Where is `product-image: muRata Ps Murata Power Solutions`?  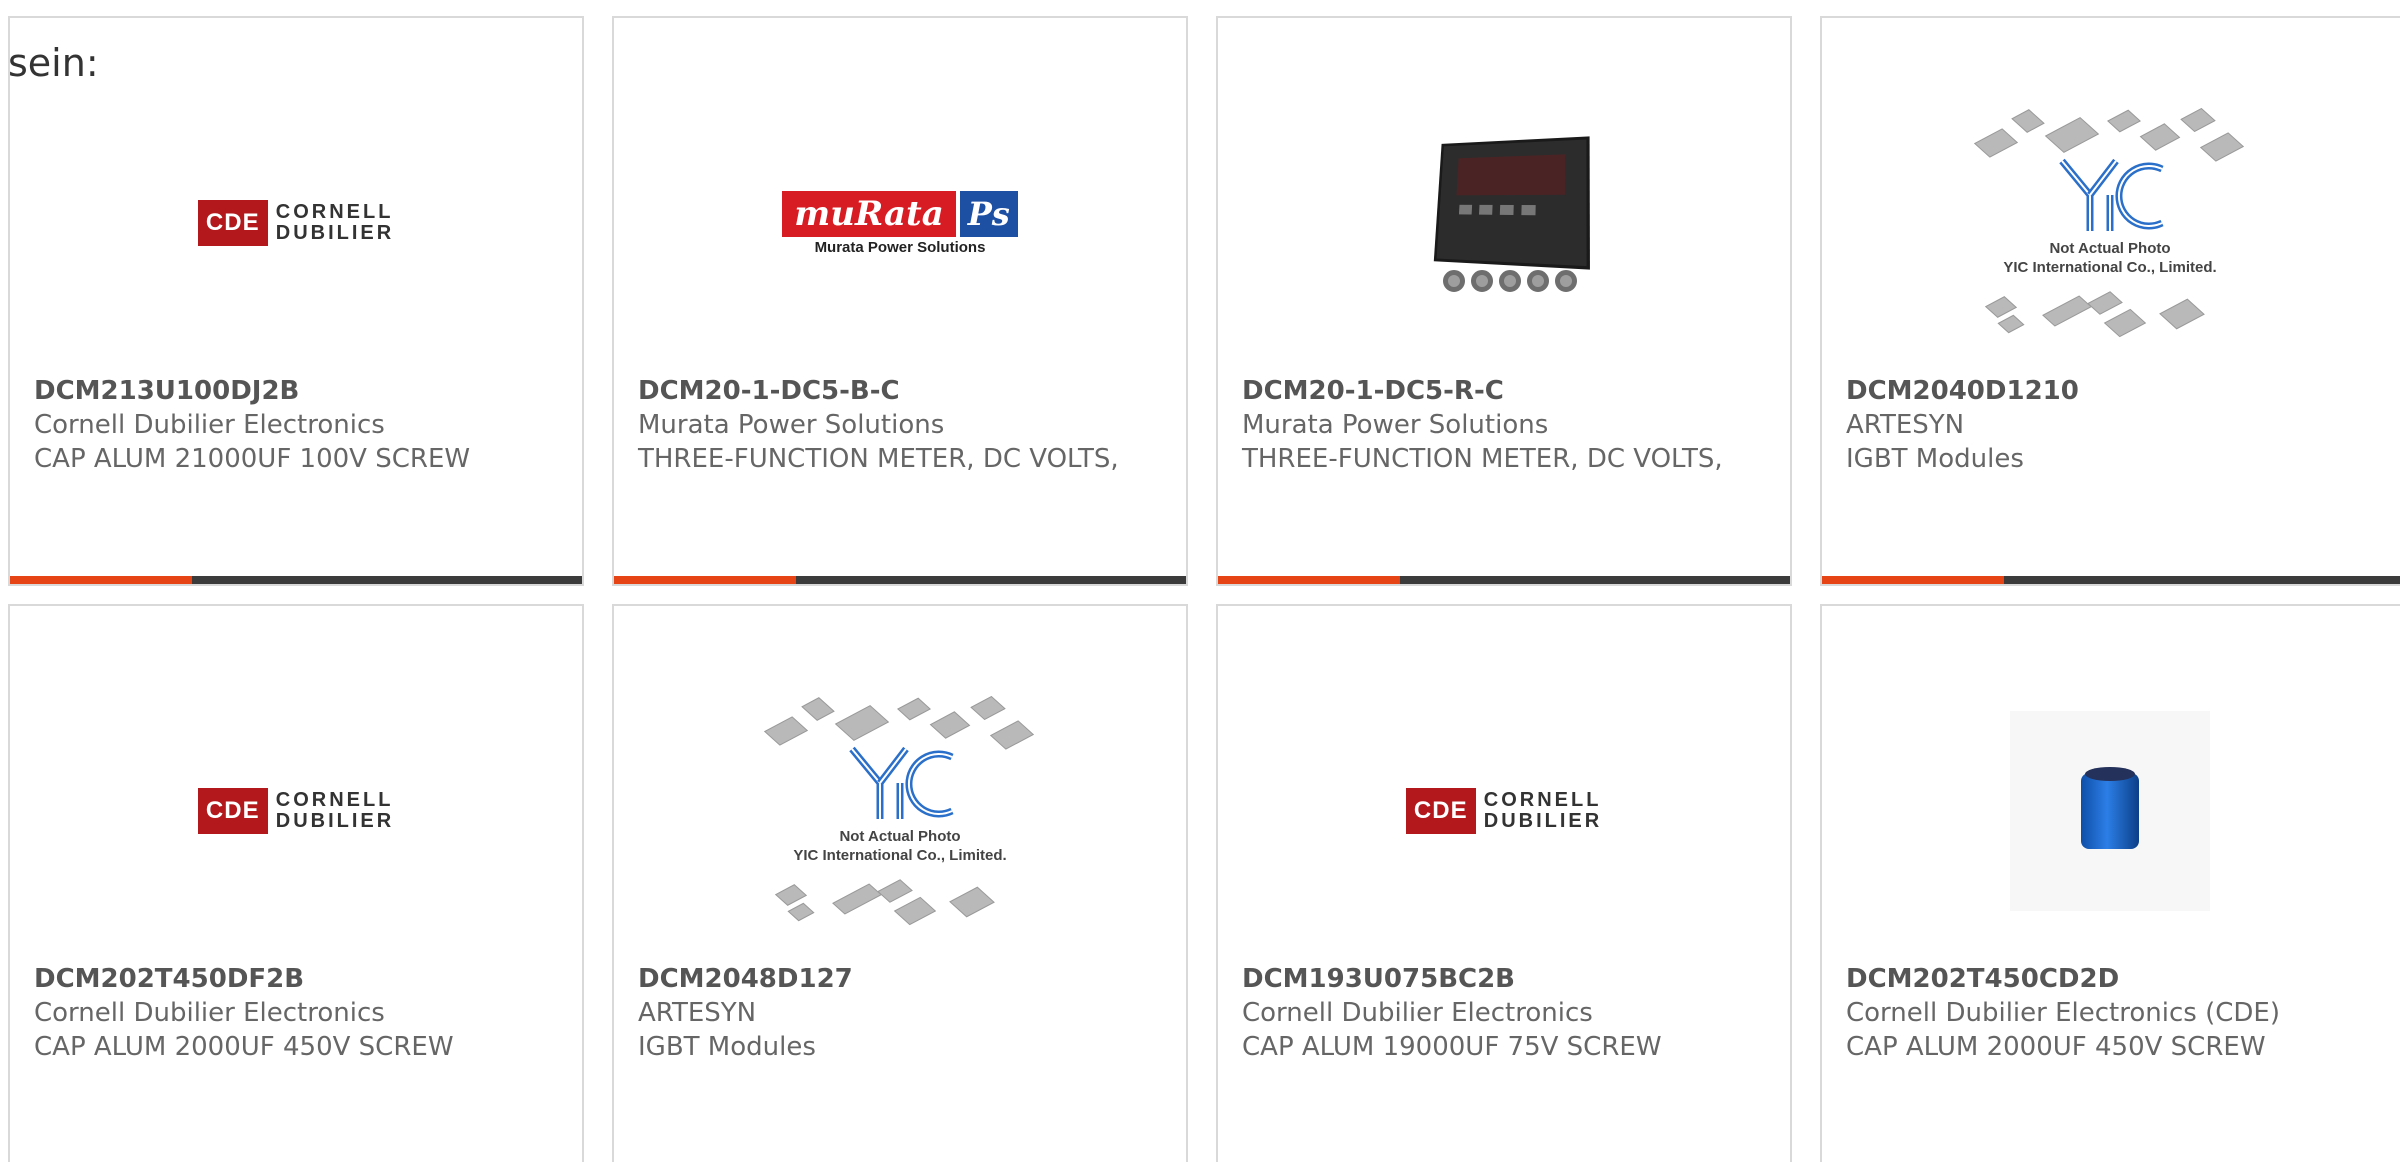
product-image: muRata Ps Murata Power Solutions is located at coordinates (900, 223).